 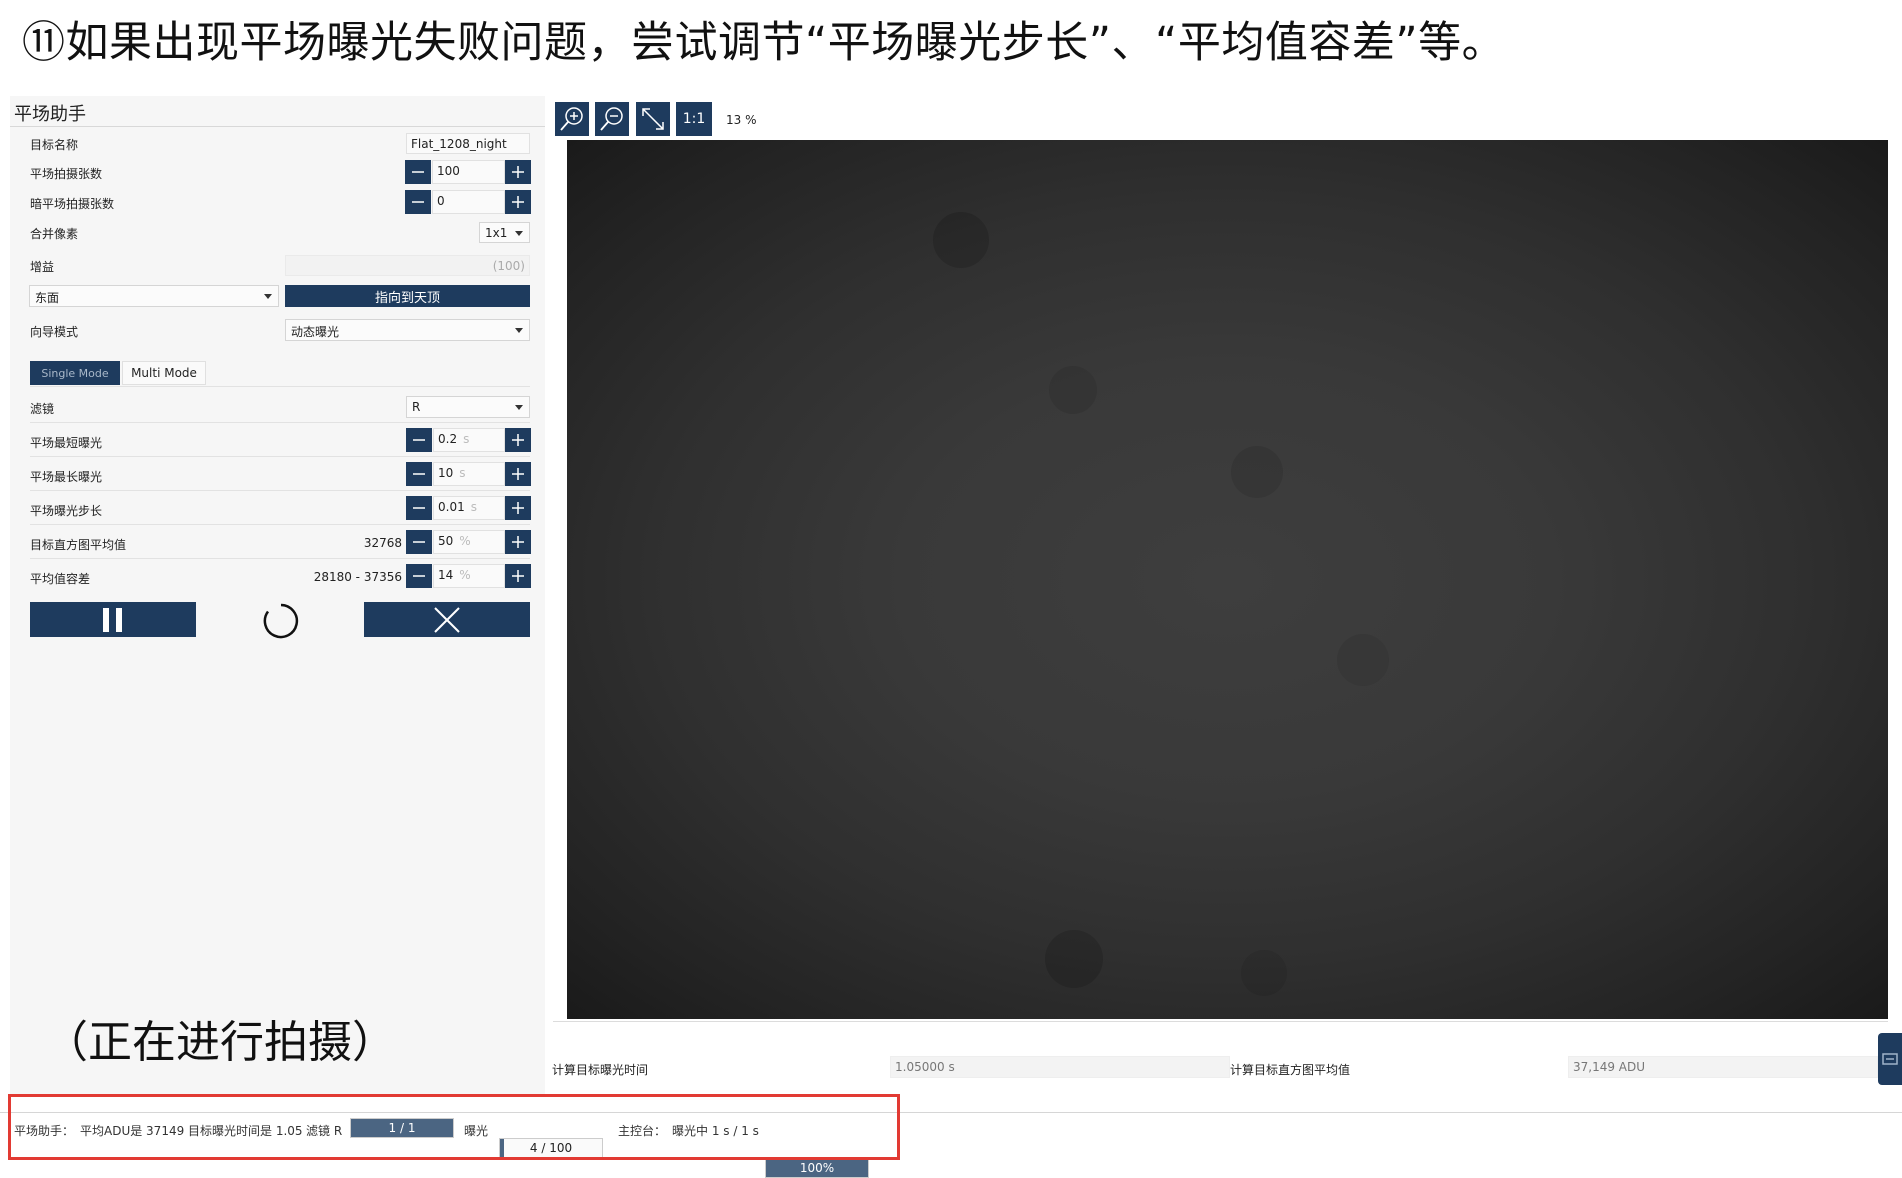 I want to click on min-exposure-decrement-button, so click(x=419, y=440).